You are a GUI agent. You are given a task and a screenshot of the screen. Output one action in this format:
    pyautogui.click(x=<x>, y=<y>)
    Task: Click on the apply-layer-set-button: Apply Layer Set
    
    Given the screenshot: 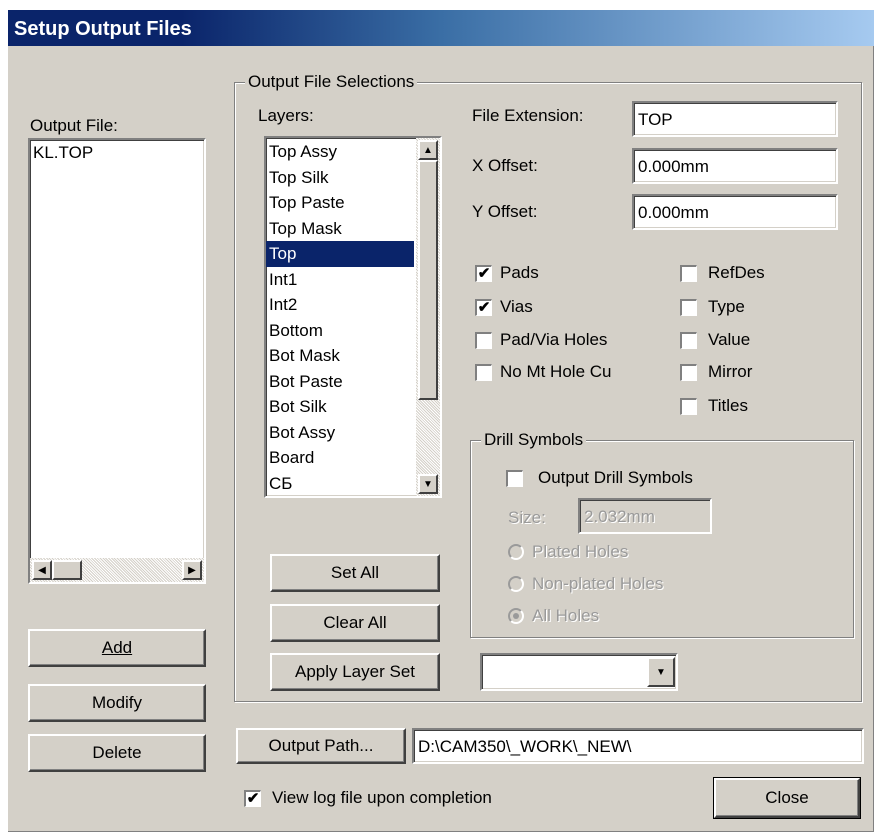 What is the action you would take?
    pyautogui.click(x=355, y=672)
    